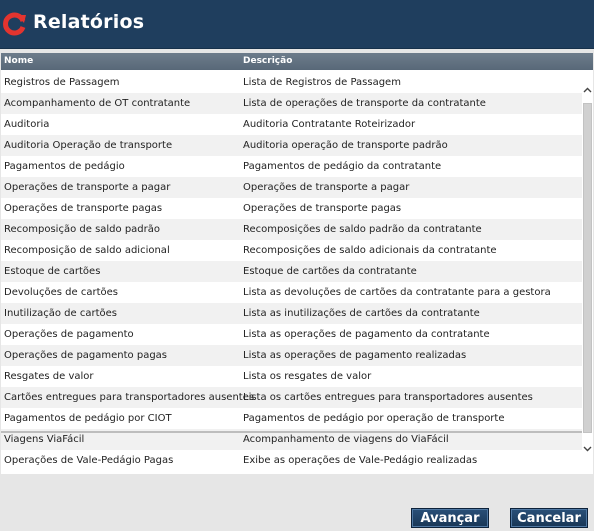  I want to click on row-name: Inutilização de cartões, so click(60, 313).